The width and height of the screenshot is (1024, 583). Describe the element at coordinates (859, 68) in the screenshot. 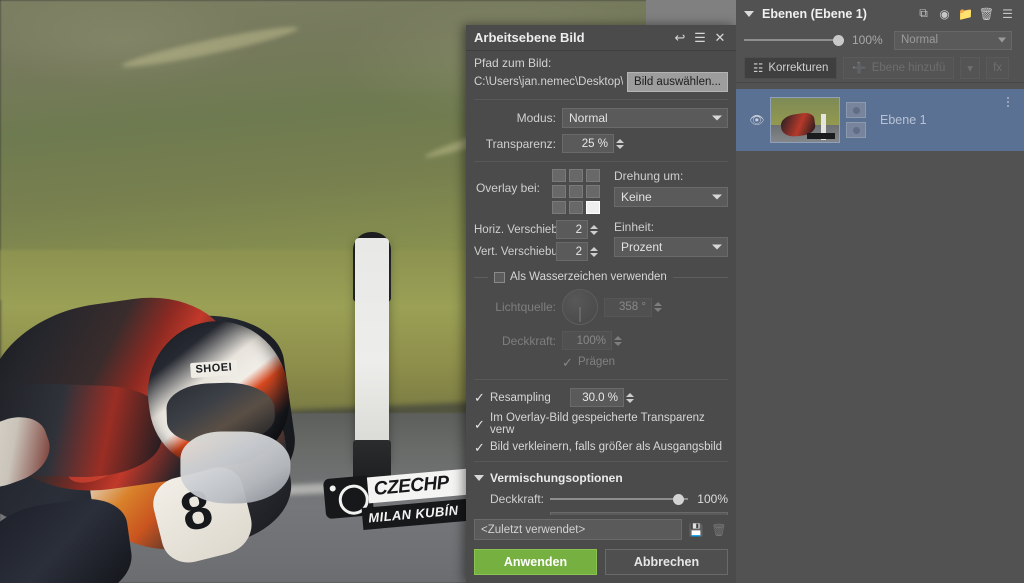

I see `plus-icon: ➕` at that location.